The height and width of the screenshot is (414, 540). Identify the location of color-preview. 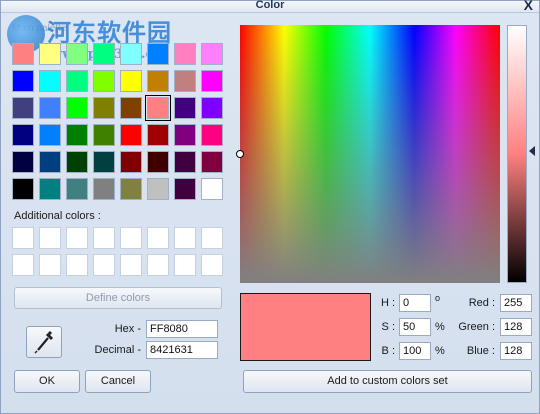
(305, 327).